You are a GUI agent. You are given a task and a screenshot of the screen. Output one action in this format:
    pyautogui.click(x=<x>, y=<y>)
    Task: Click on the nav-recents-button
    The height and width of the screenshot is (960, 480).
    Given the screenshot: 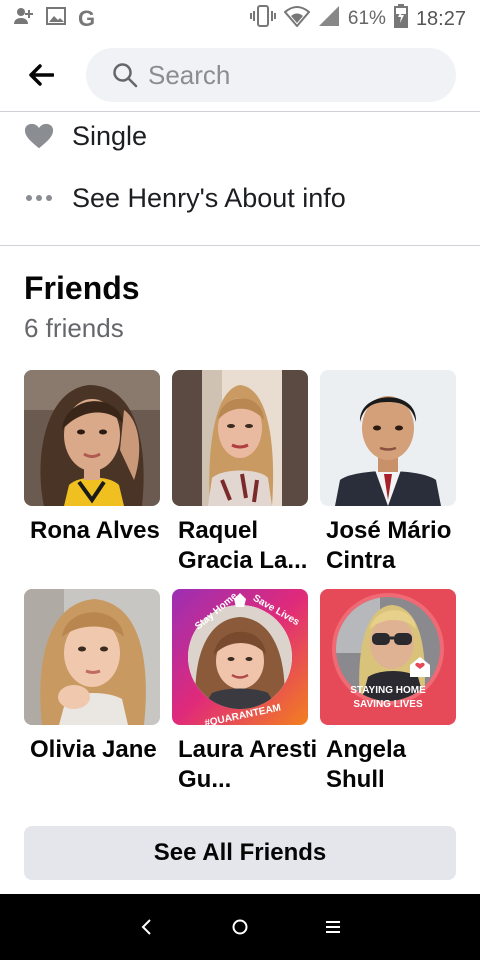 What is the action you would take?
    pyautogui.click(x=333, y=927)
    